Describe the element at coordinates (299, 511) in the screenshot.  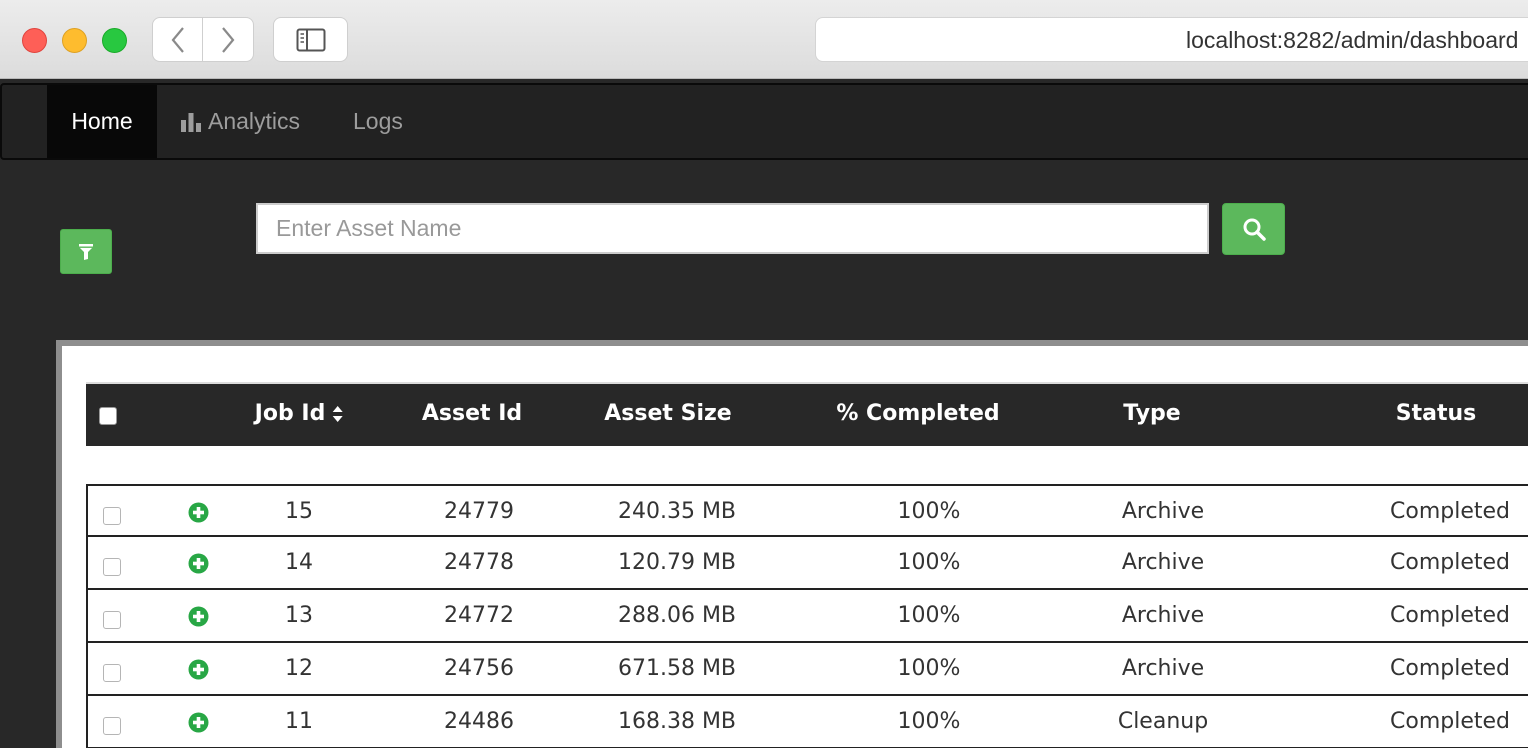
I see `cell-job-id: 15` at that location.